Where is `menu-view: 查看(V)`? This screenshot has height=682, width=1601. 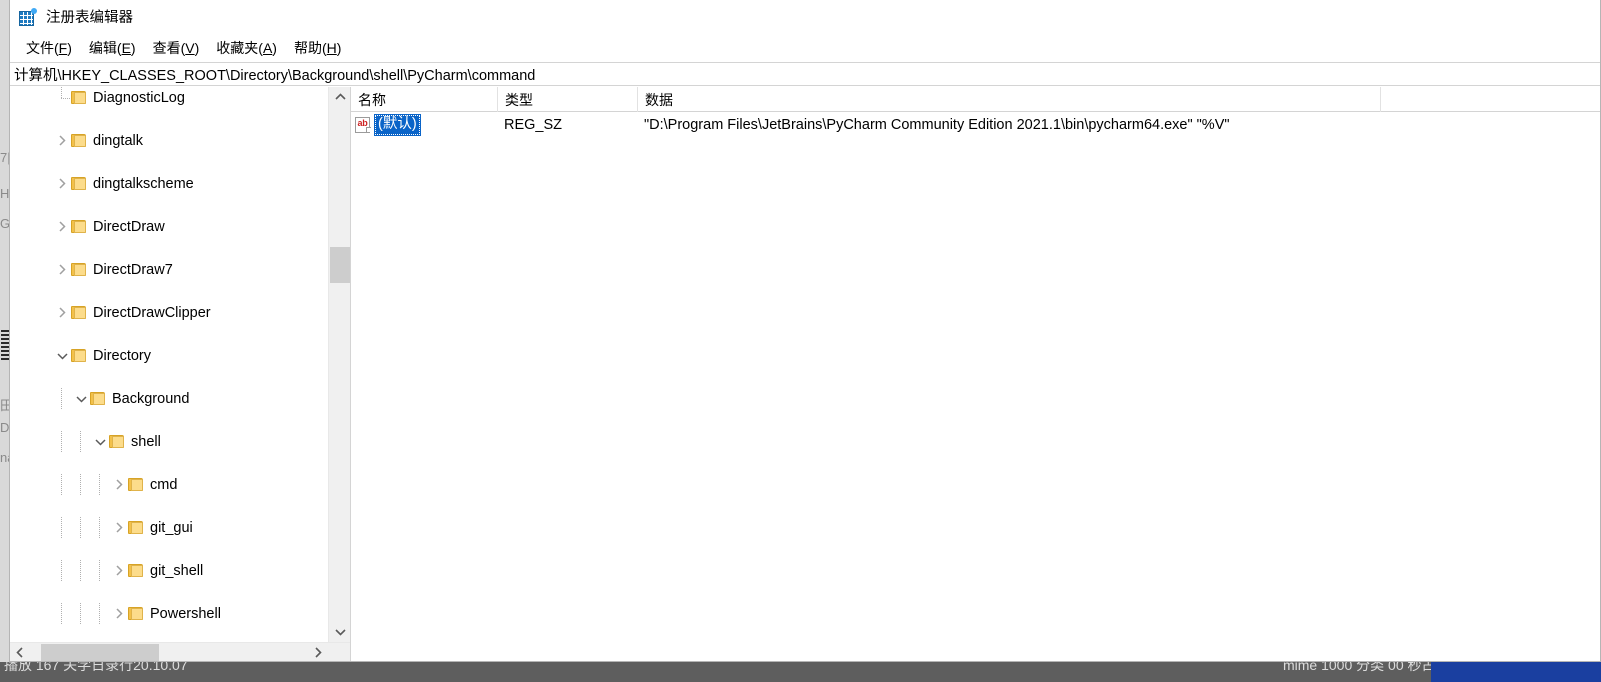
menu-view: 查看(V) is located at coordinates (177, 48).